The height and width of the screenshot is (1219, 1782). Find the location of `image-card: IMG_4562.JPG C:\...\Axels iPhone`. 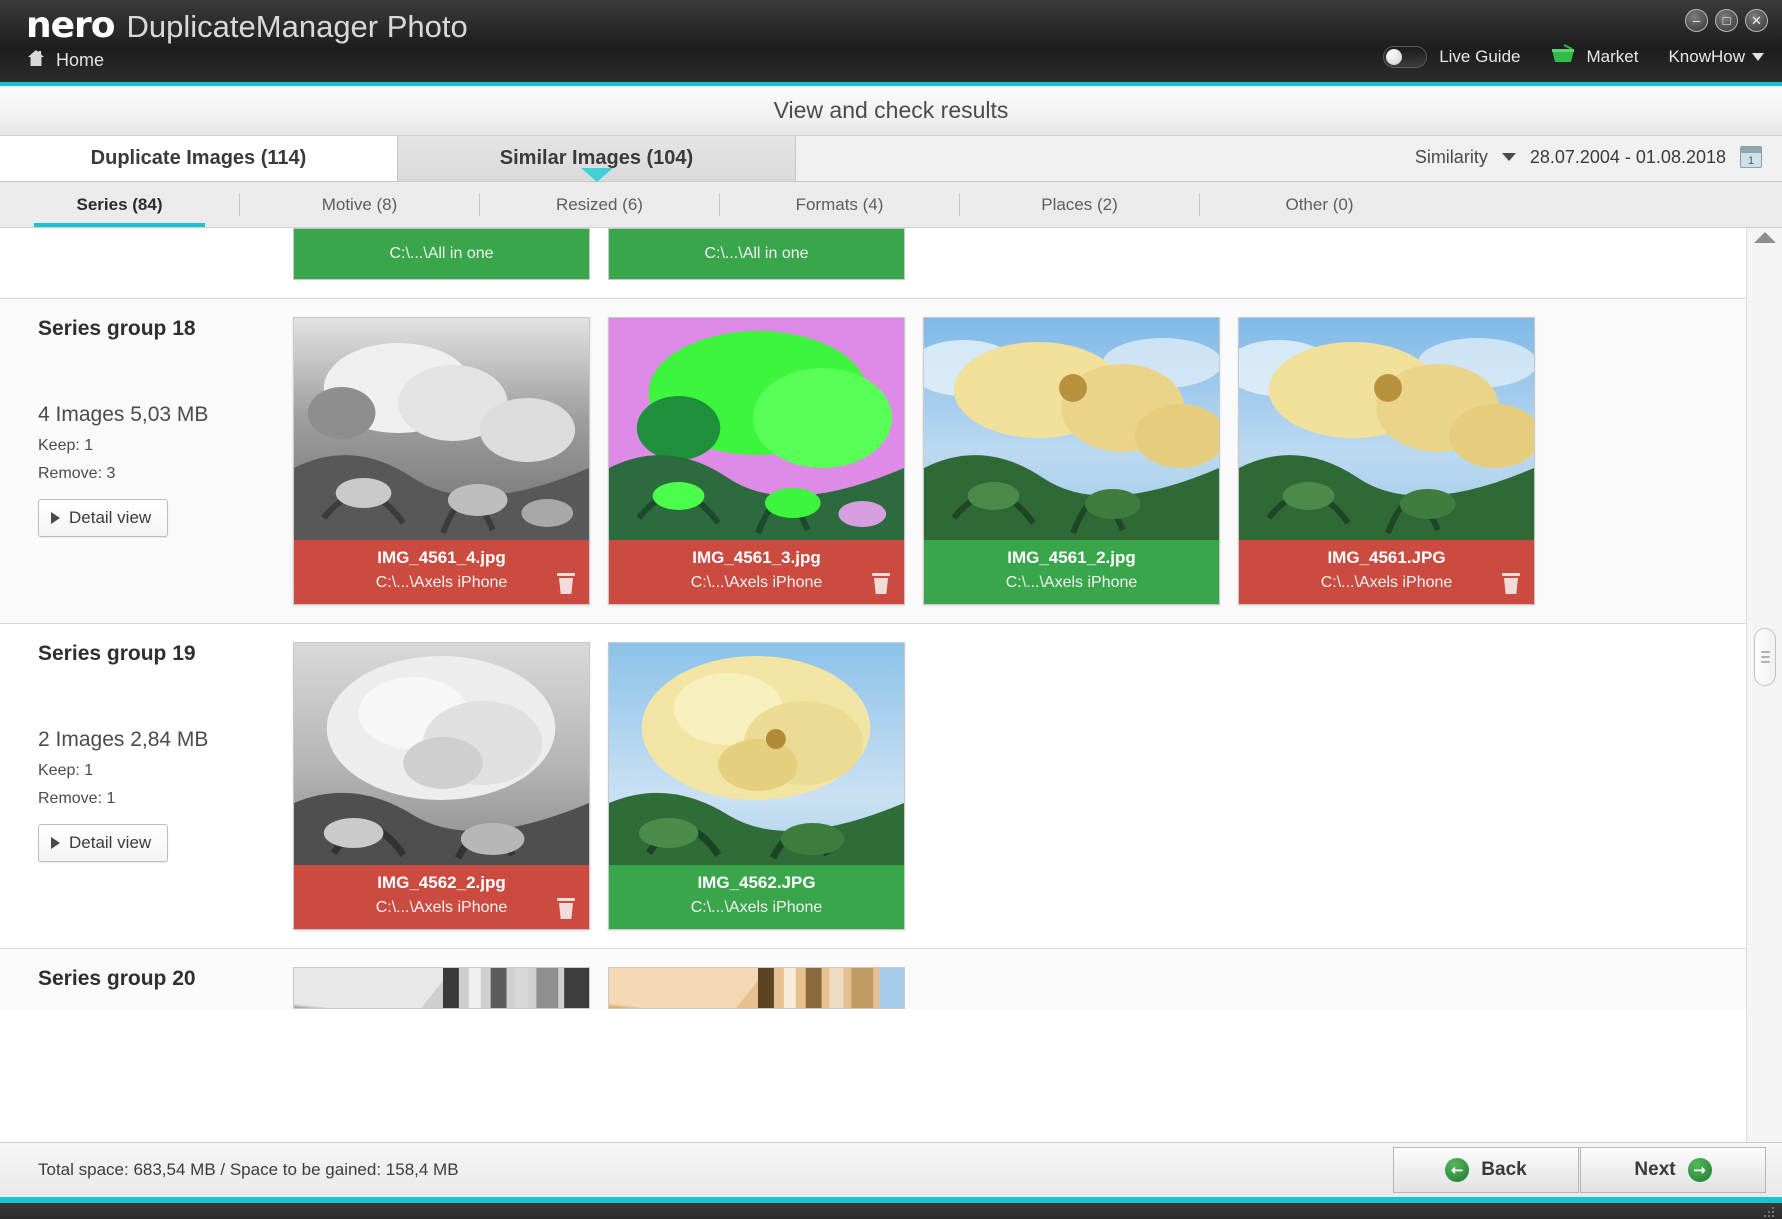

image-card: IMG_4562.JPG C:\...\Axels iPhone is located at coordinates (756, 786).